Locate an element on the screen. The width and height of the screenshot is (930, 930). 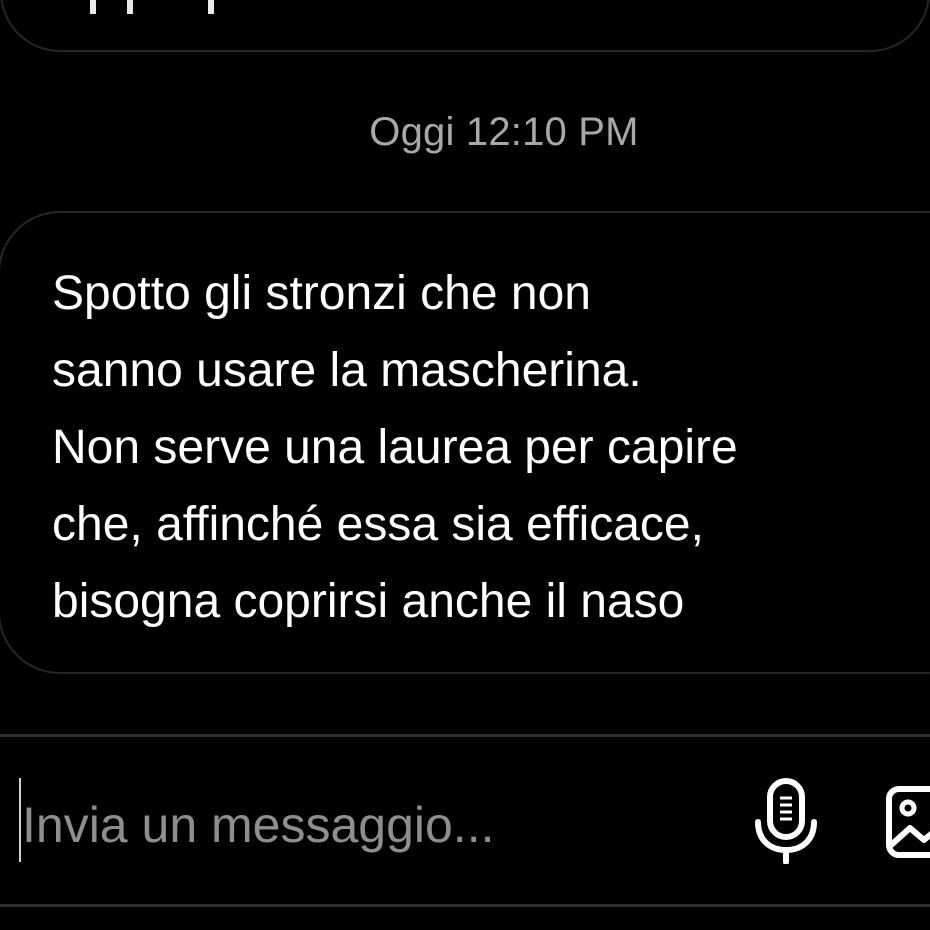
message-input is located at coordinates (342, 825).